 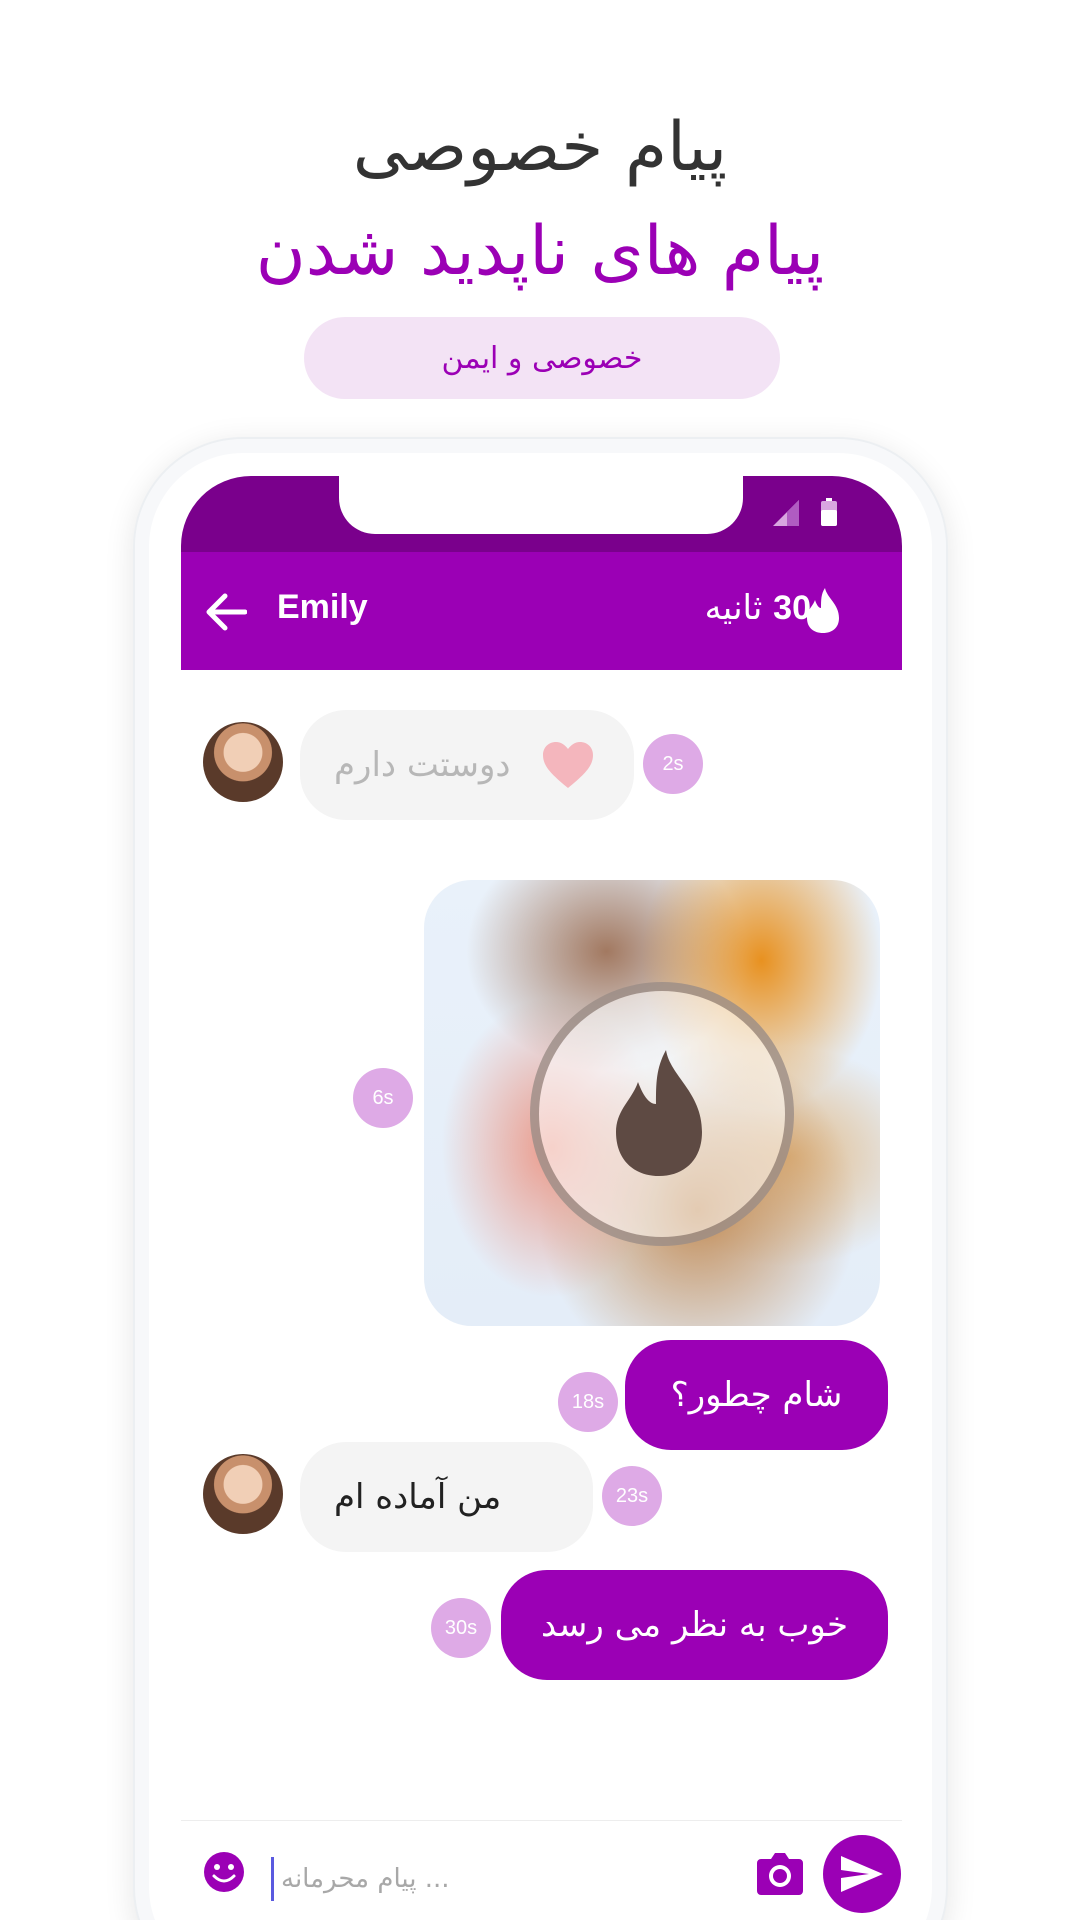 What do you see at coordinates (541, 611) in the screenshot?
I see `chat-header: Emily 30 ثانیه` at bounding box center [541, 611].